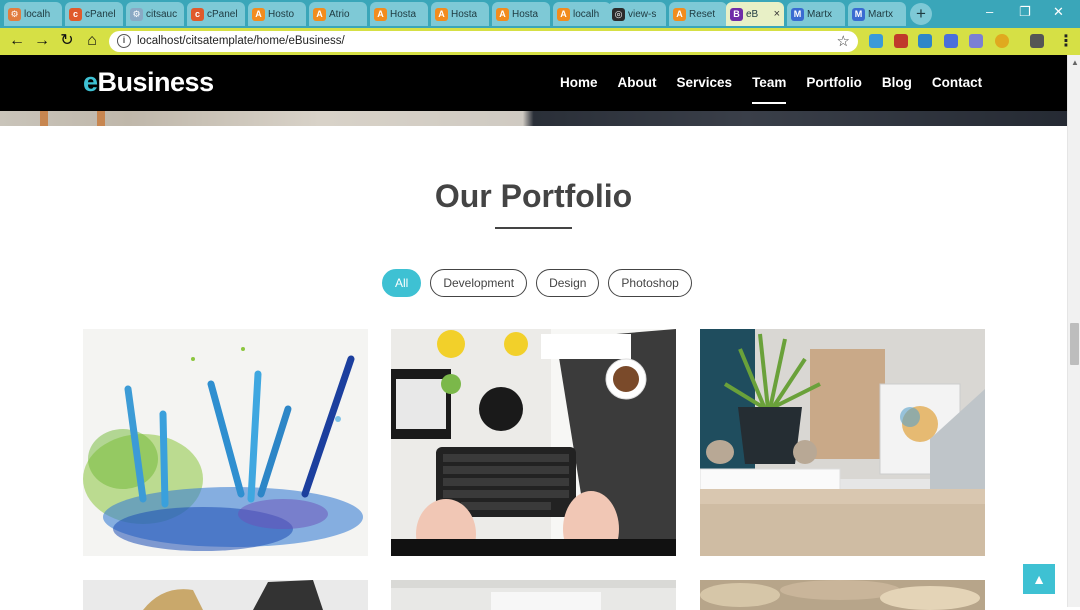 This screenshot has width=1080, height=610. I want to click on browser-tab: ◎ view-s, so click(637, 14).